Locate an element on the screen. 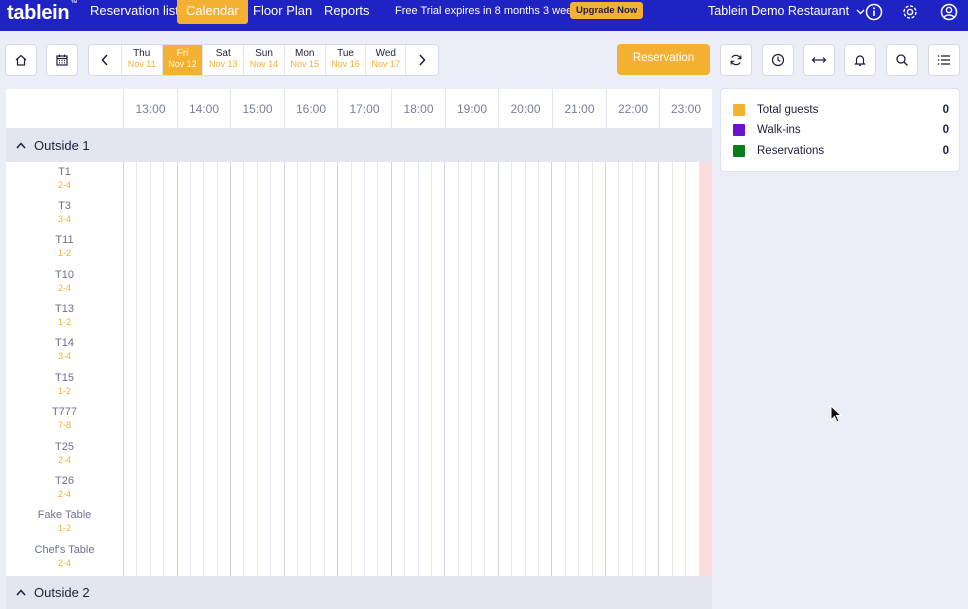  day-sat: Sat Nov 13 is located at coordinates (222, 60).